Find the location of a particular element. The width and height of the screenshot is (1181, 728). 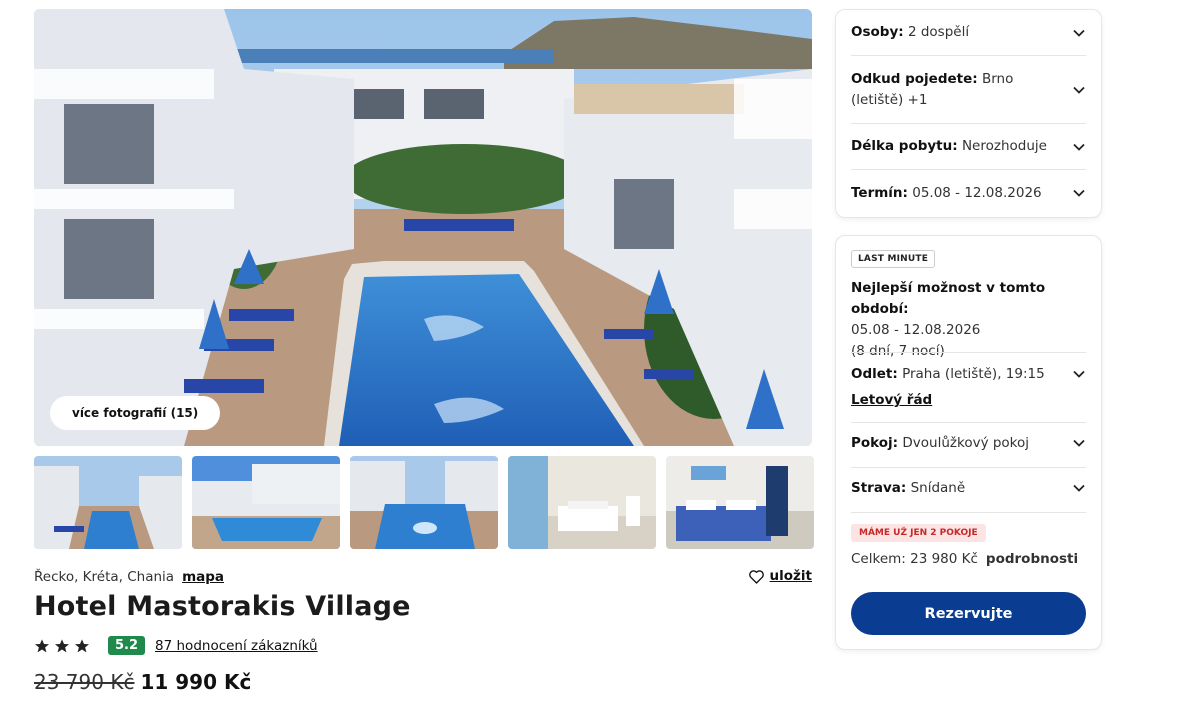

persons-selector: Osoby: 2 dospělí is located at coordinates (968, 33).